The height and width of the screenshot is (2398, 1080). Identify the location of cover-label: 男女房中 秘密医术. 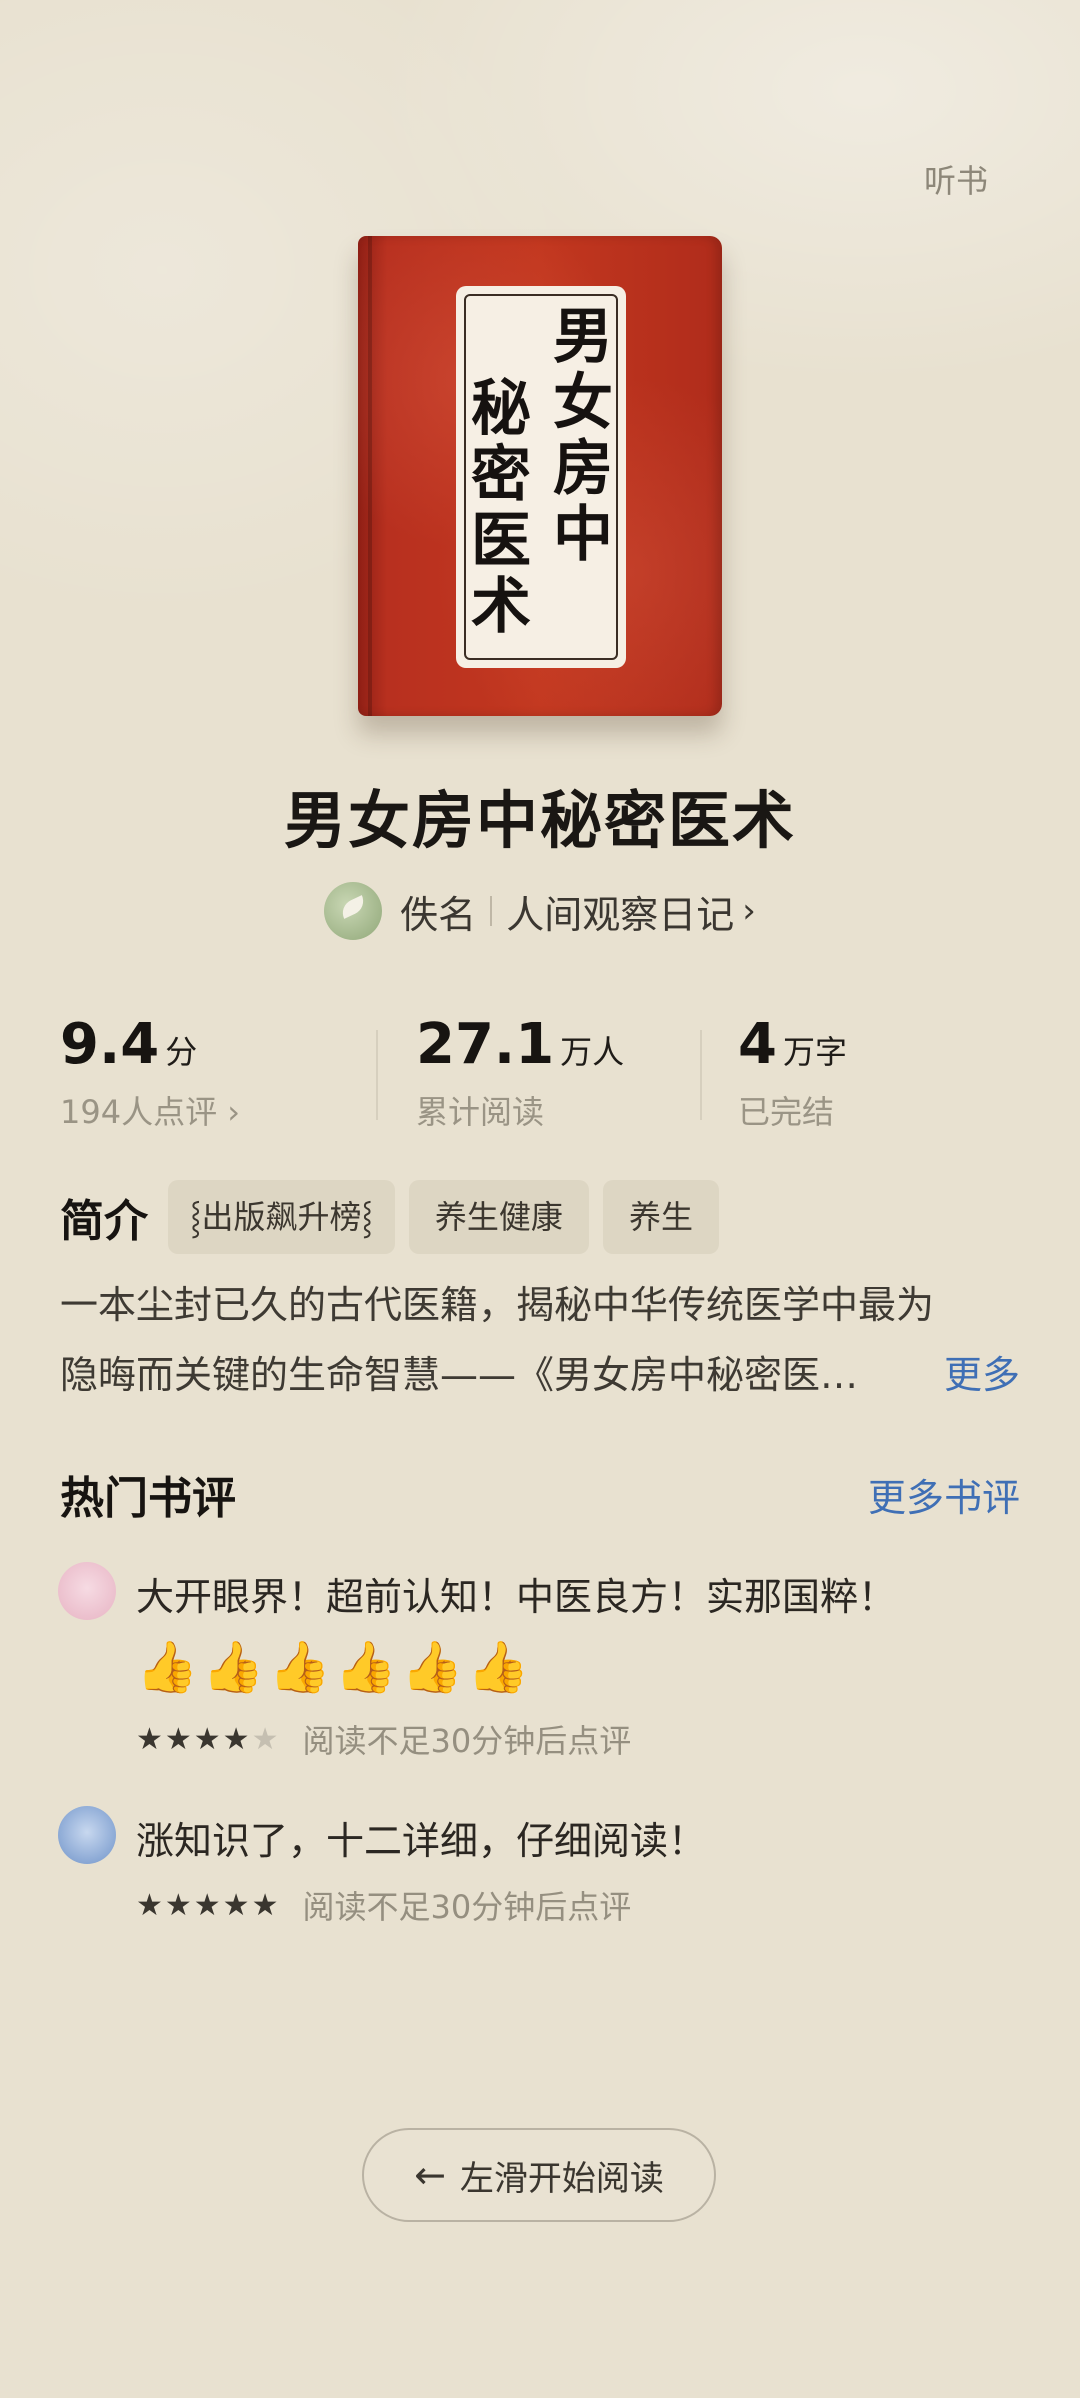
(541, 477).